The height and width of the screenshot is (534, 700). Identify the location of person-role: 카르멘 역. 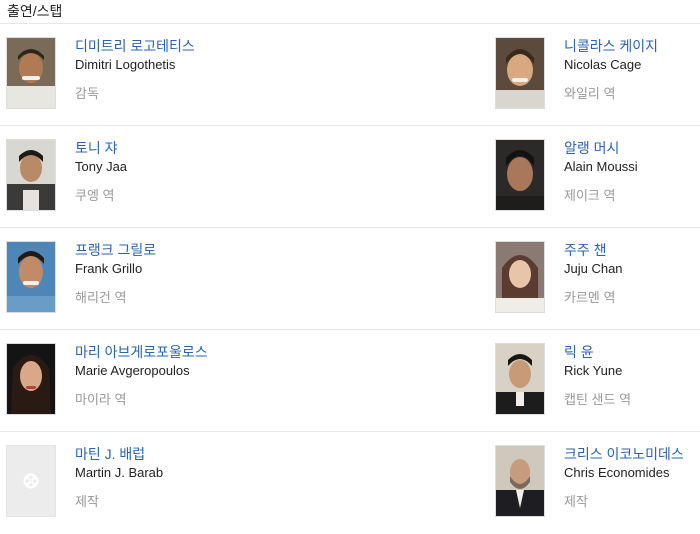
(590, 297).